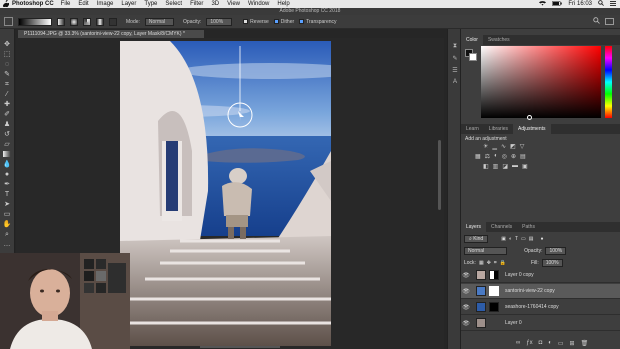  Describe the element at coordinates (530, 291) in the screenshot. I see `layer-name: santorini-view-22 copy` at that location.